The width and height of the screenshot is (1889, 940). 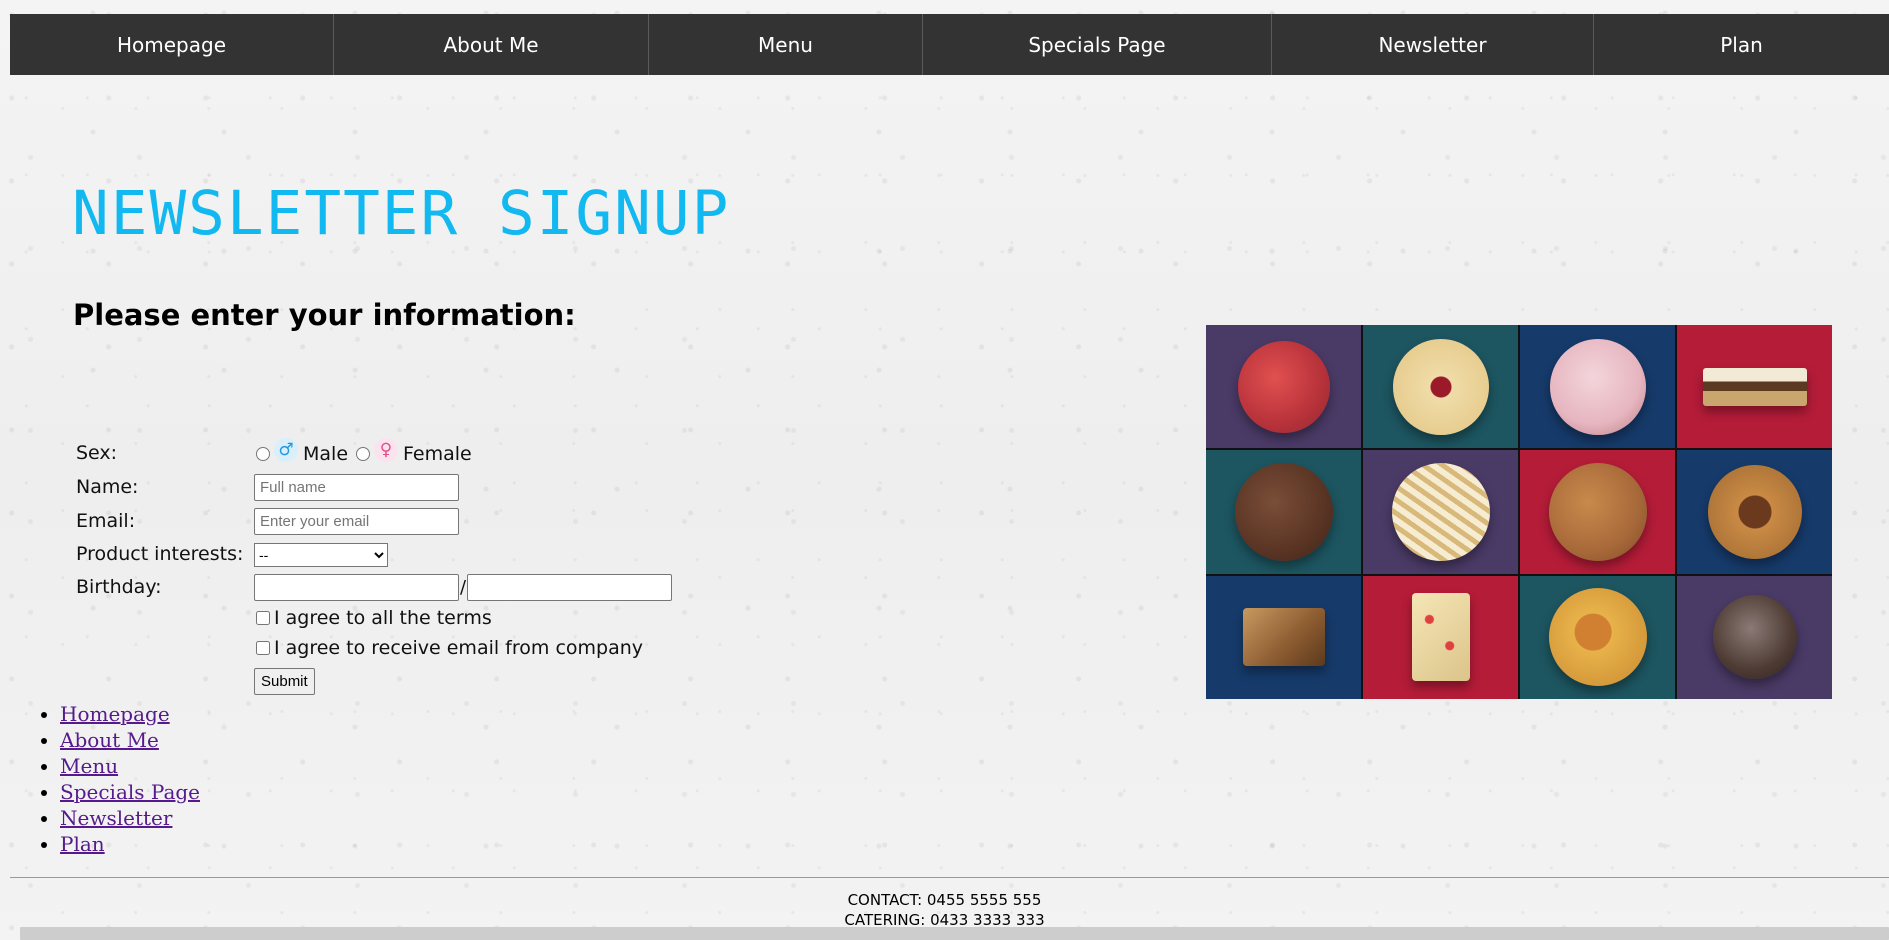 I want to click on blondie-bar-icon, so click(x=1283, y=637).